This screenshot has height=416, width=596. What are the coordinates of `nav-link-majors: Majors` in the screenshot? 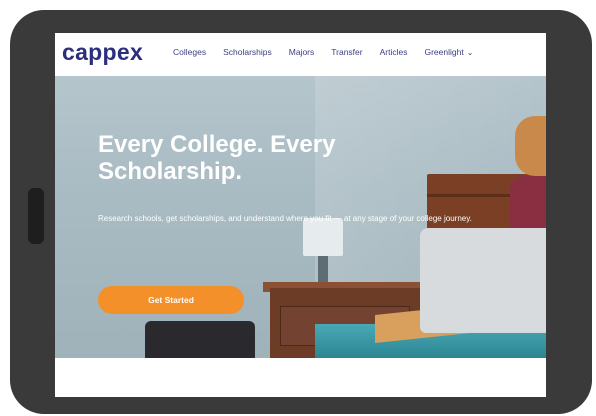 It's located at (302, 52).